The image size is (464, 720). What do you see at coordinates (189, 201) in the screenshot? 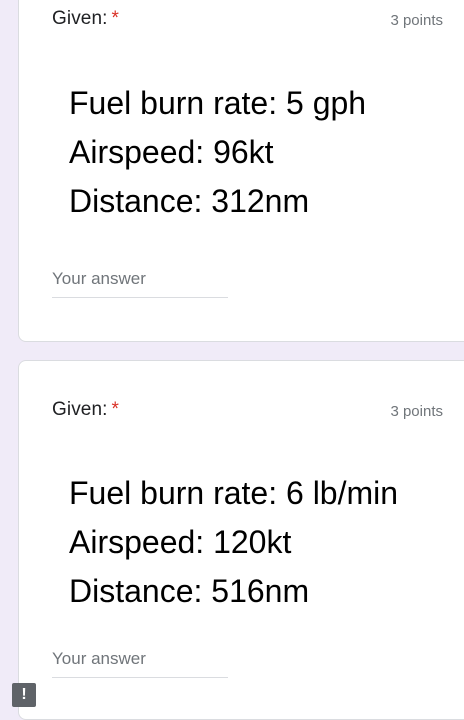
I see `question-image-line: Distance: 312nm` at bounding box center [189, 201].